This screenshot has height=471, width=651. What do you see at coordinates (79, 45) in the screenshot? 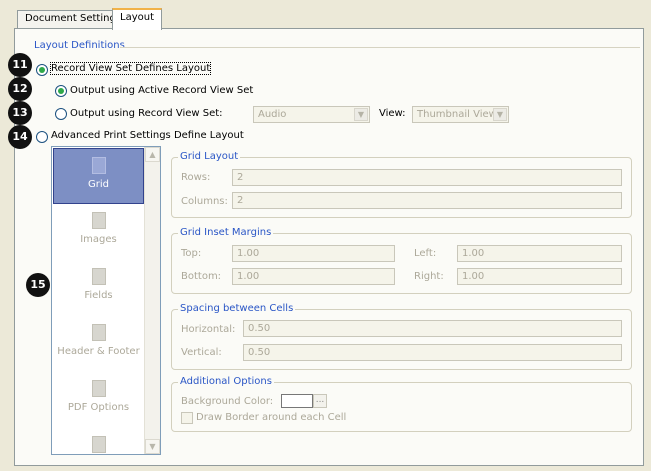
I see `layout-definitions-title: Layout Definitions` at bounding box center [79, 45].